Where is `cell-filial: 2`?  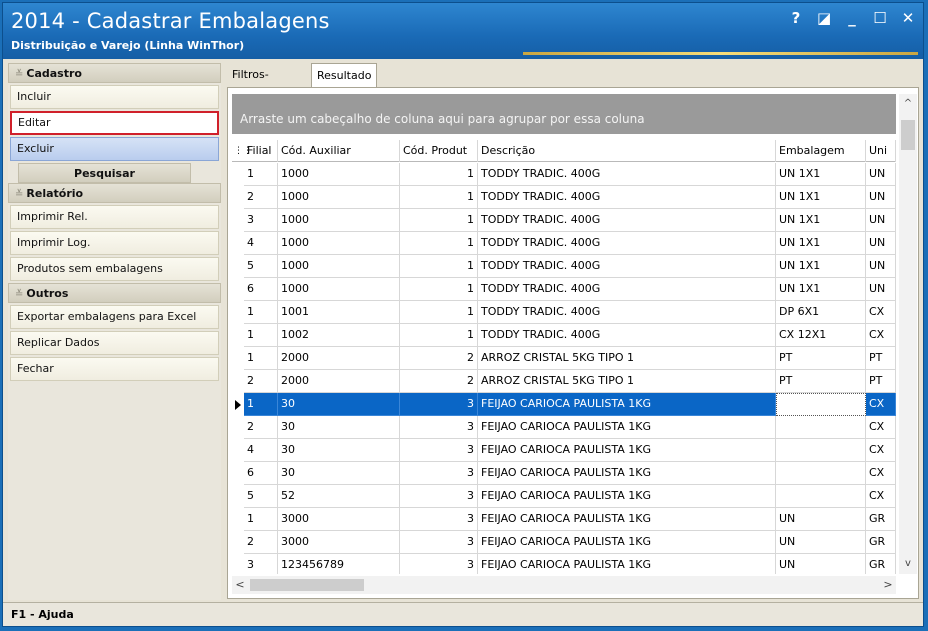
cell-filial: 2 is located at coordinates (261, 427).